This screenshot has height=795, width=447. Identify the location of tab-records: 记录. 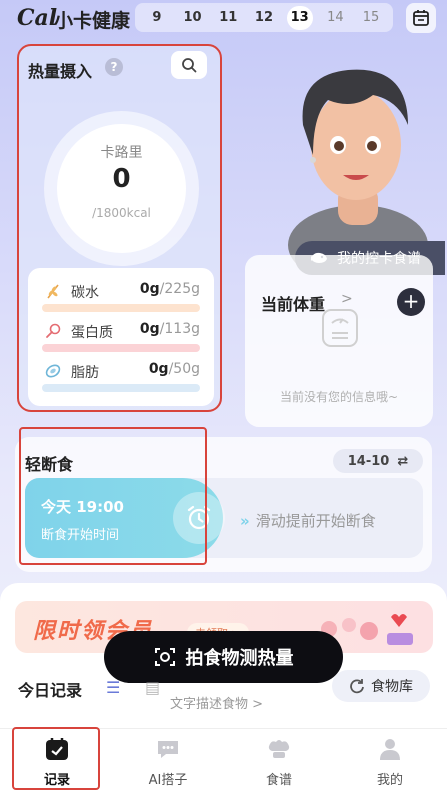
(57, 762).